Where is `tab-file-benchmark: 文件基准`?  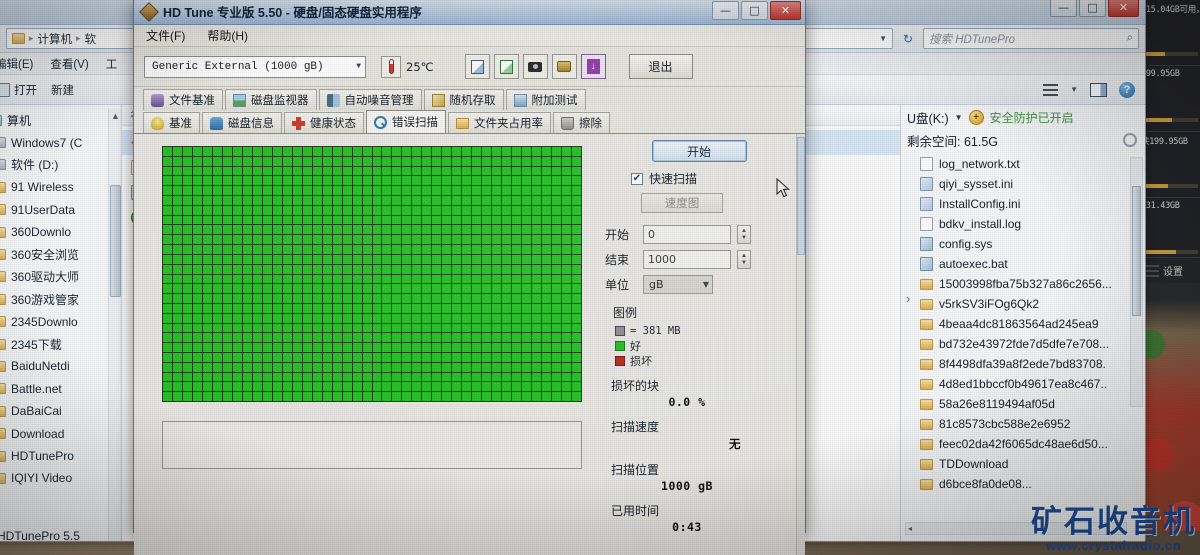 tab-file-benchmark: 文件基准 is located at coordinates (183, 99).